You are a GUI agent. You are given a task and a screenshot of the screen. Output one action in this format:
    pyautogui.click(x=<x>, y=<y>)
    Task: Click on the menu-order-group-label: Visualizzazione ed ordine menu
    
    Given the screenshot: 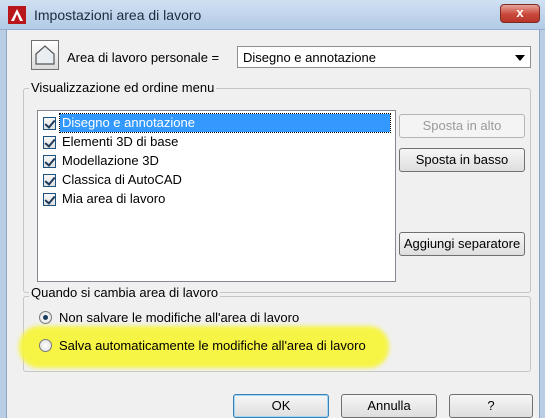 What is the action you would take?
    pyautogui.click(x=123, y=87)
    